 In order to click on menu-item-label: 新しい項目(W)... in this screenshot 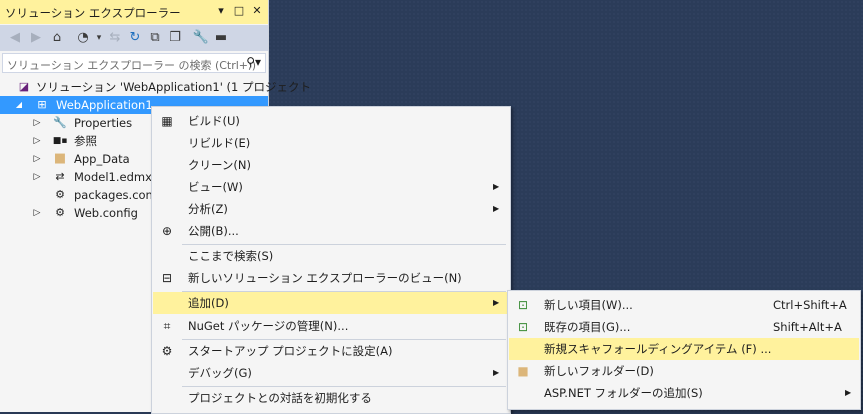, I will do `click(588, 305)`.